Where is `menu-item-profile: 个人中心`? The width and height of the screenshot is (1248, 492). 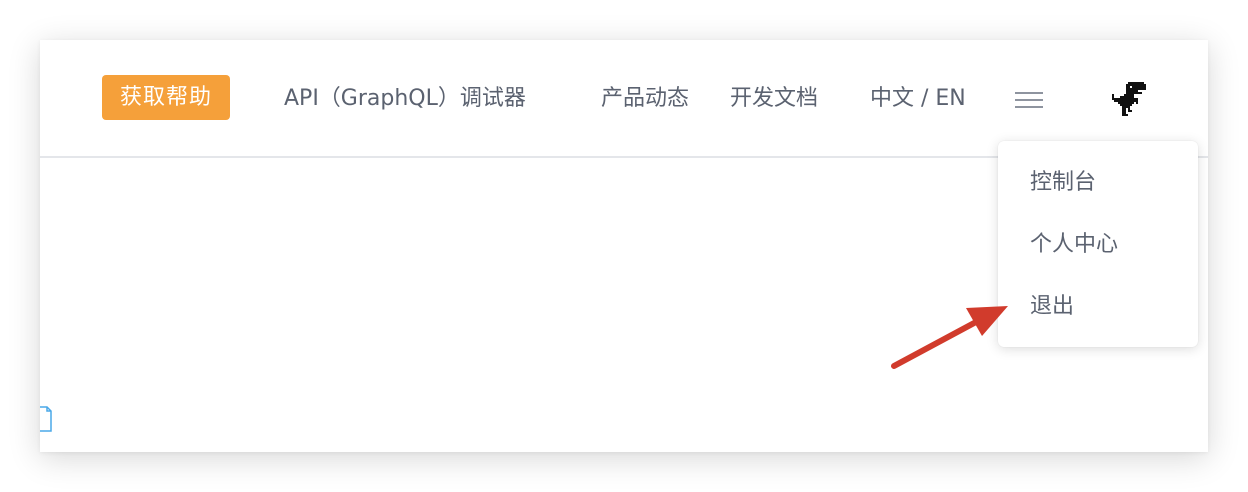 menu-item-profile: 个人中心 is located at coordinates (1074, 245).